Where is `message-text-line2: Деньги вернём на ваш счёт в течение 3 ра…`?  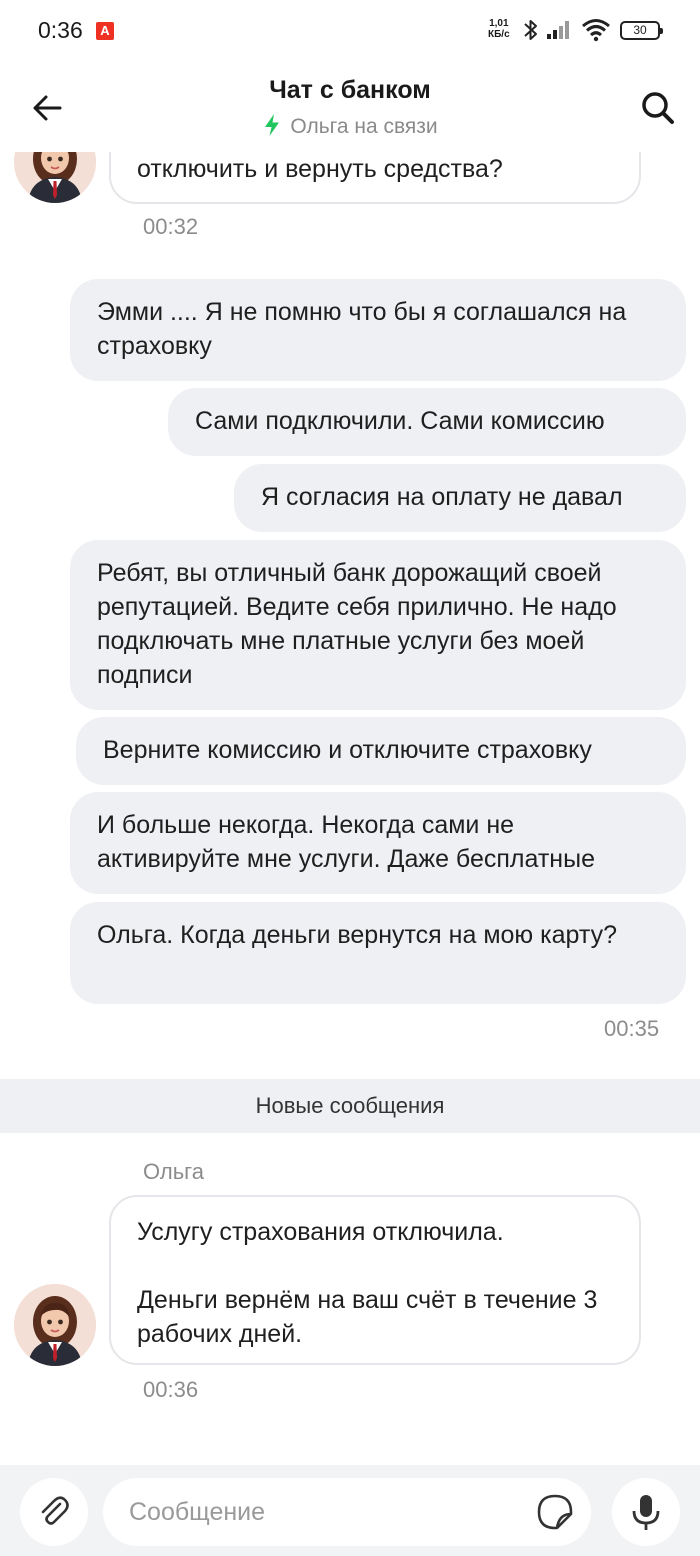 message-text-line2: Деньги вернём на ваш счёт в течение 3 ра… is located at coordinates (367, 1317).